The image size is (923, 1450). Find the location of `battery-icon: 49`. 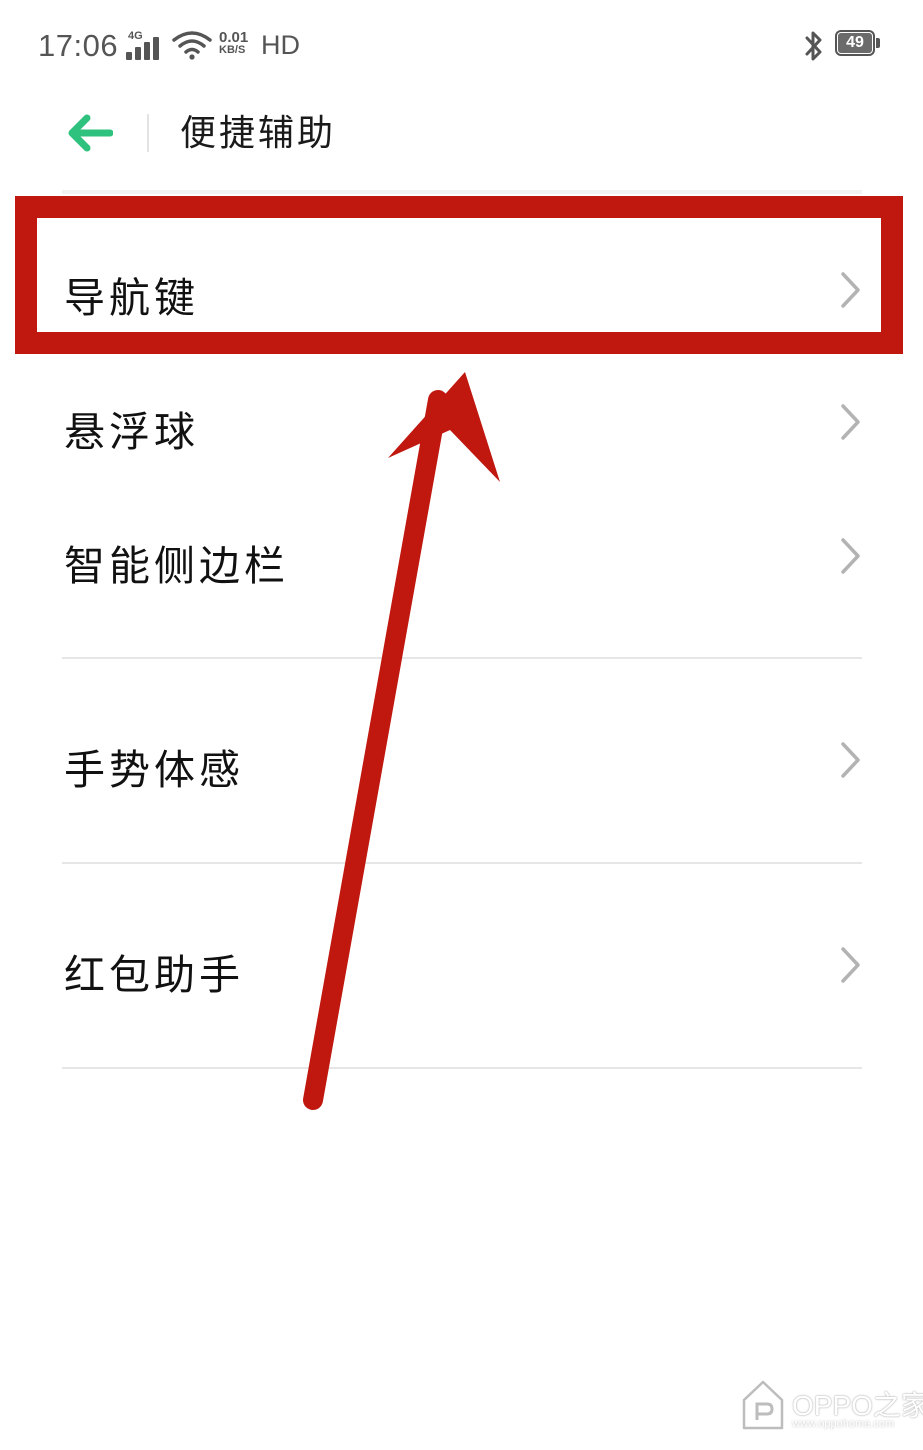

battery-icon: 49 is located at coordinates (858, 44).